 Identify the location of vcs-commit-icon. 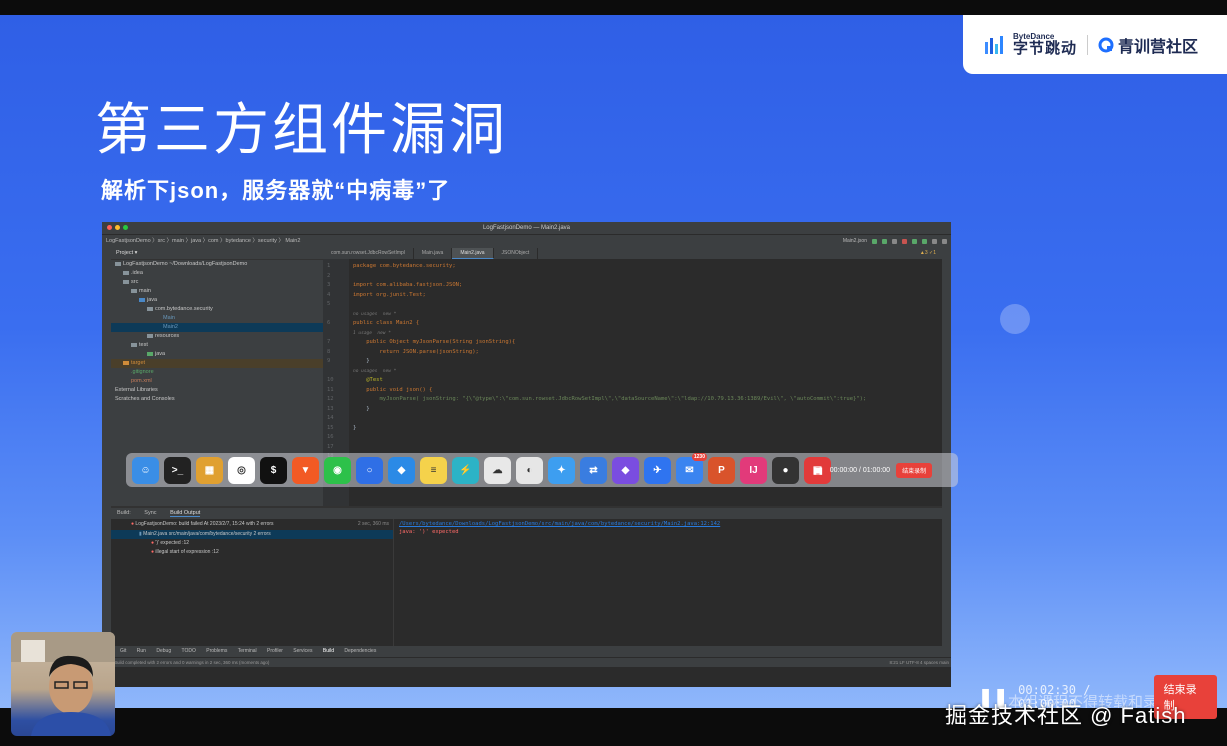
(924, 241).